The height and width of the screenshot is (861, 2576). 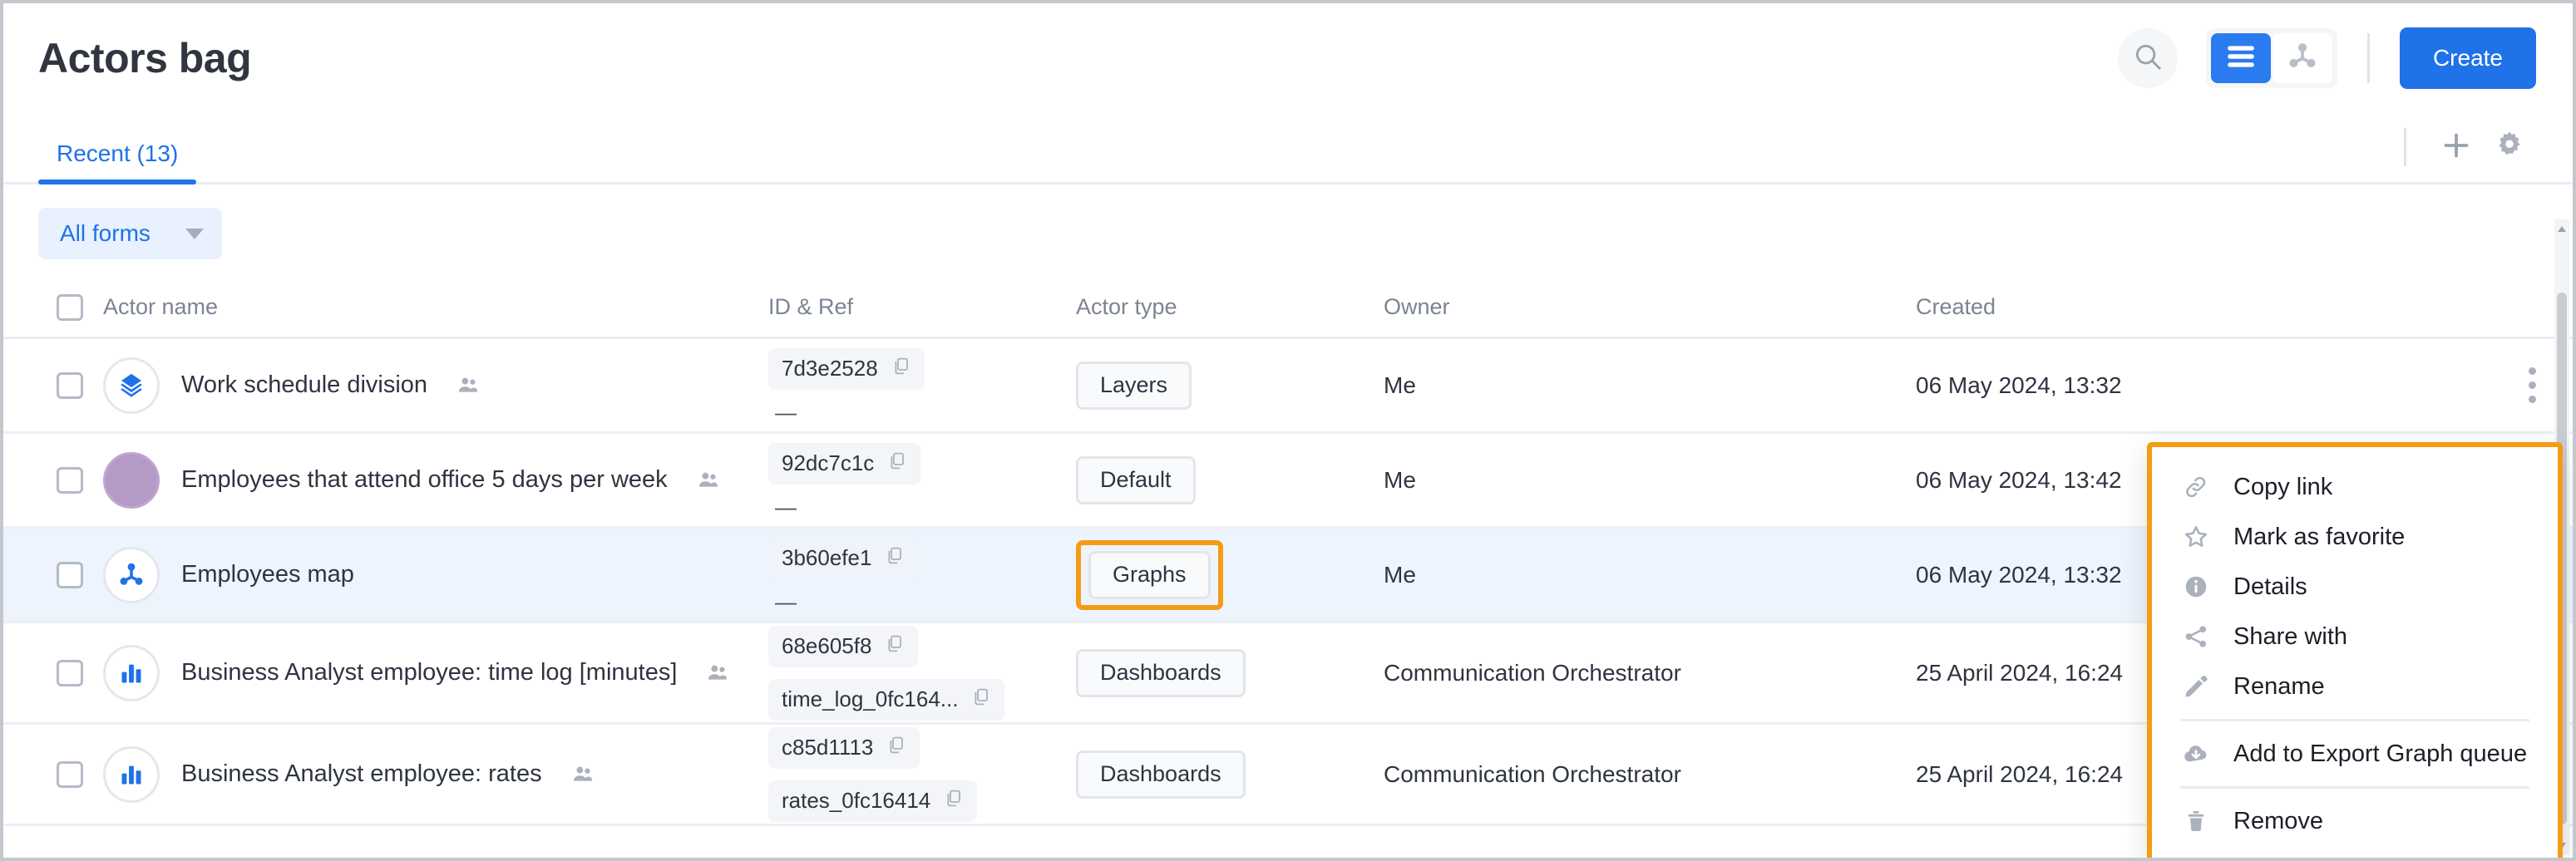 I want to click on context-menu-item-add-to-export-graph-queue: Add to Export Graph queue, so click(x=2355, y=754).